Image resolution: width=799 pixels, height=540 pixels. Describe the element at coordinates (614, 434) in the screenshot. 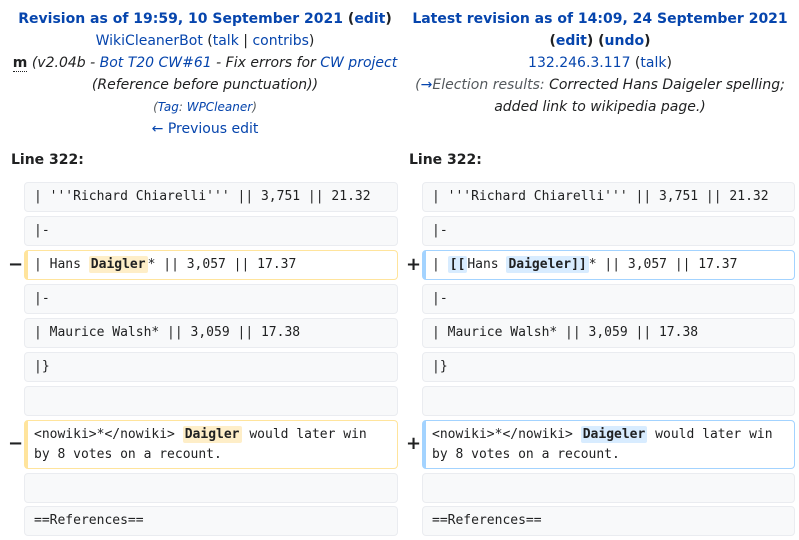

I see `added-word: Daigeler` at that location.